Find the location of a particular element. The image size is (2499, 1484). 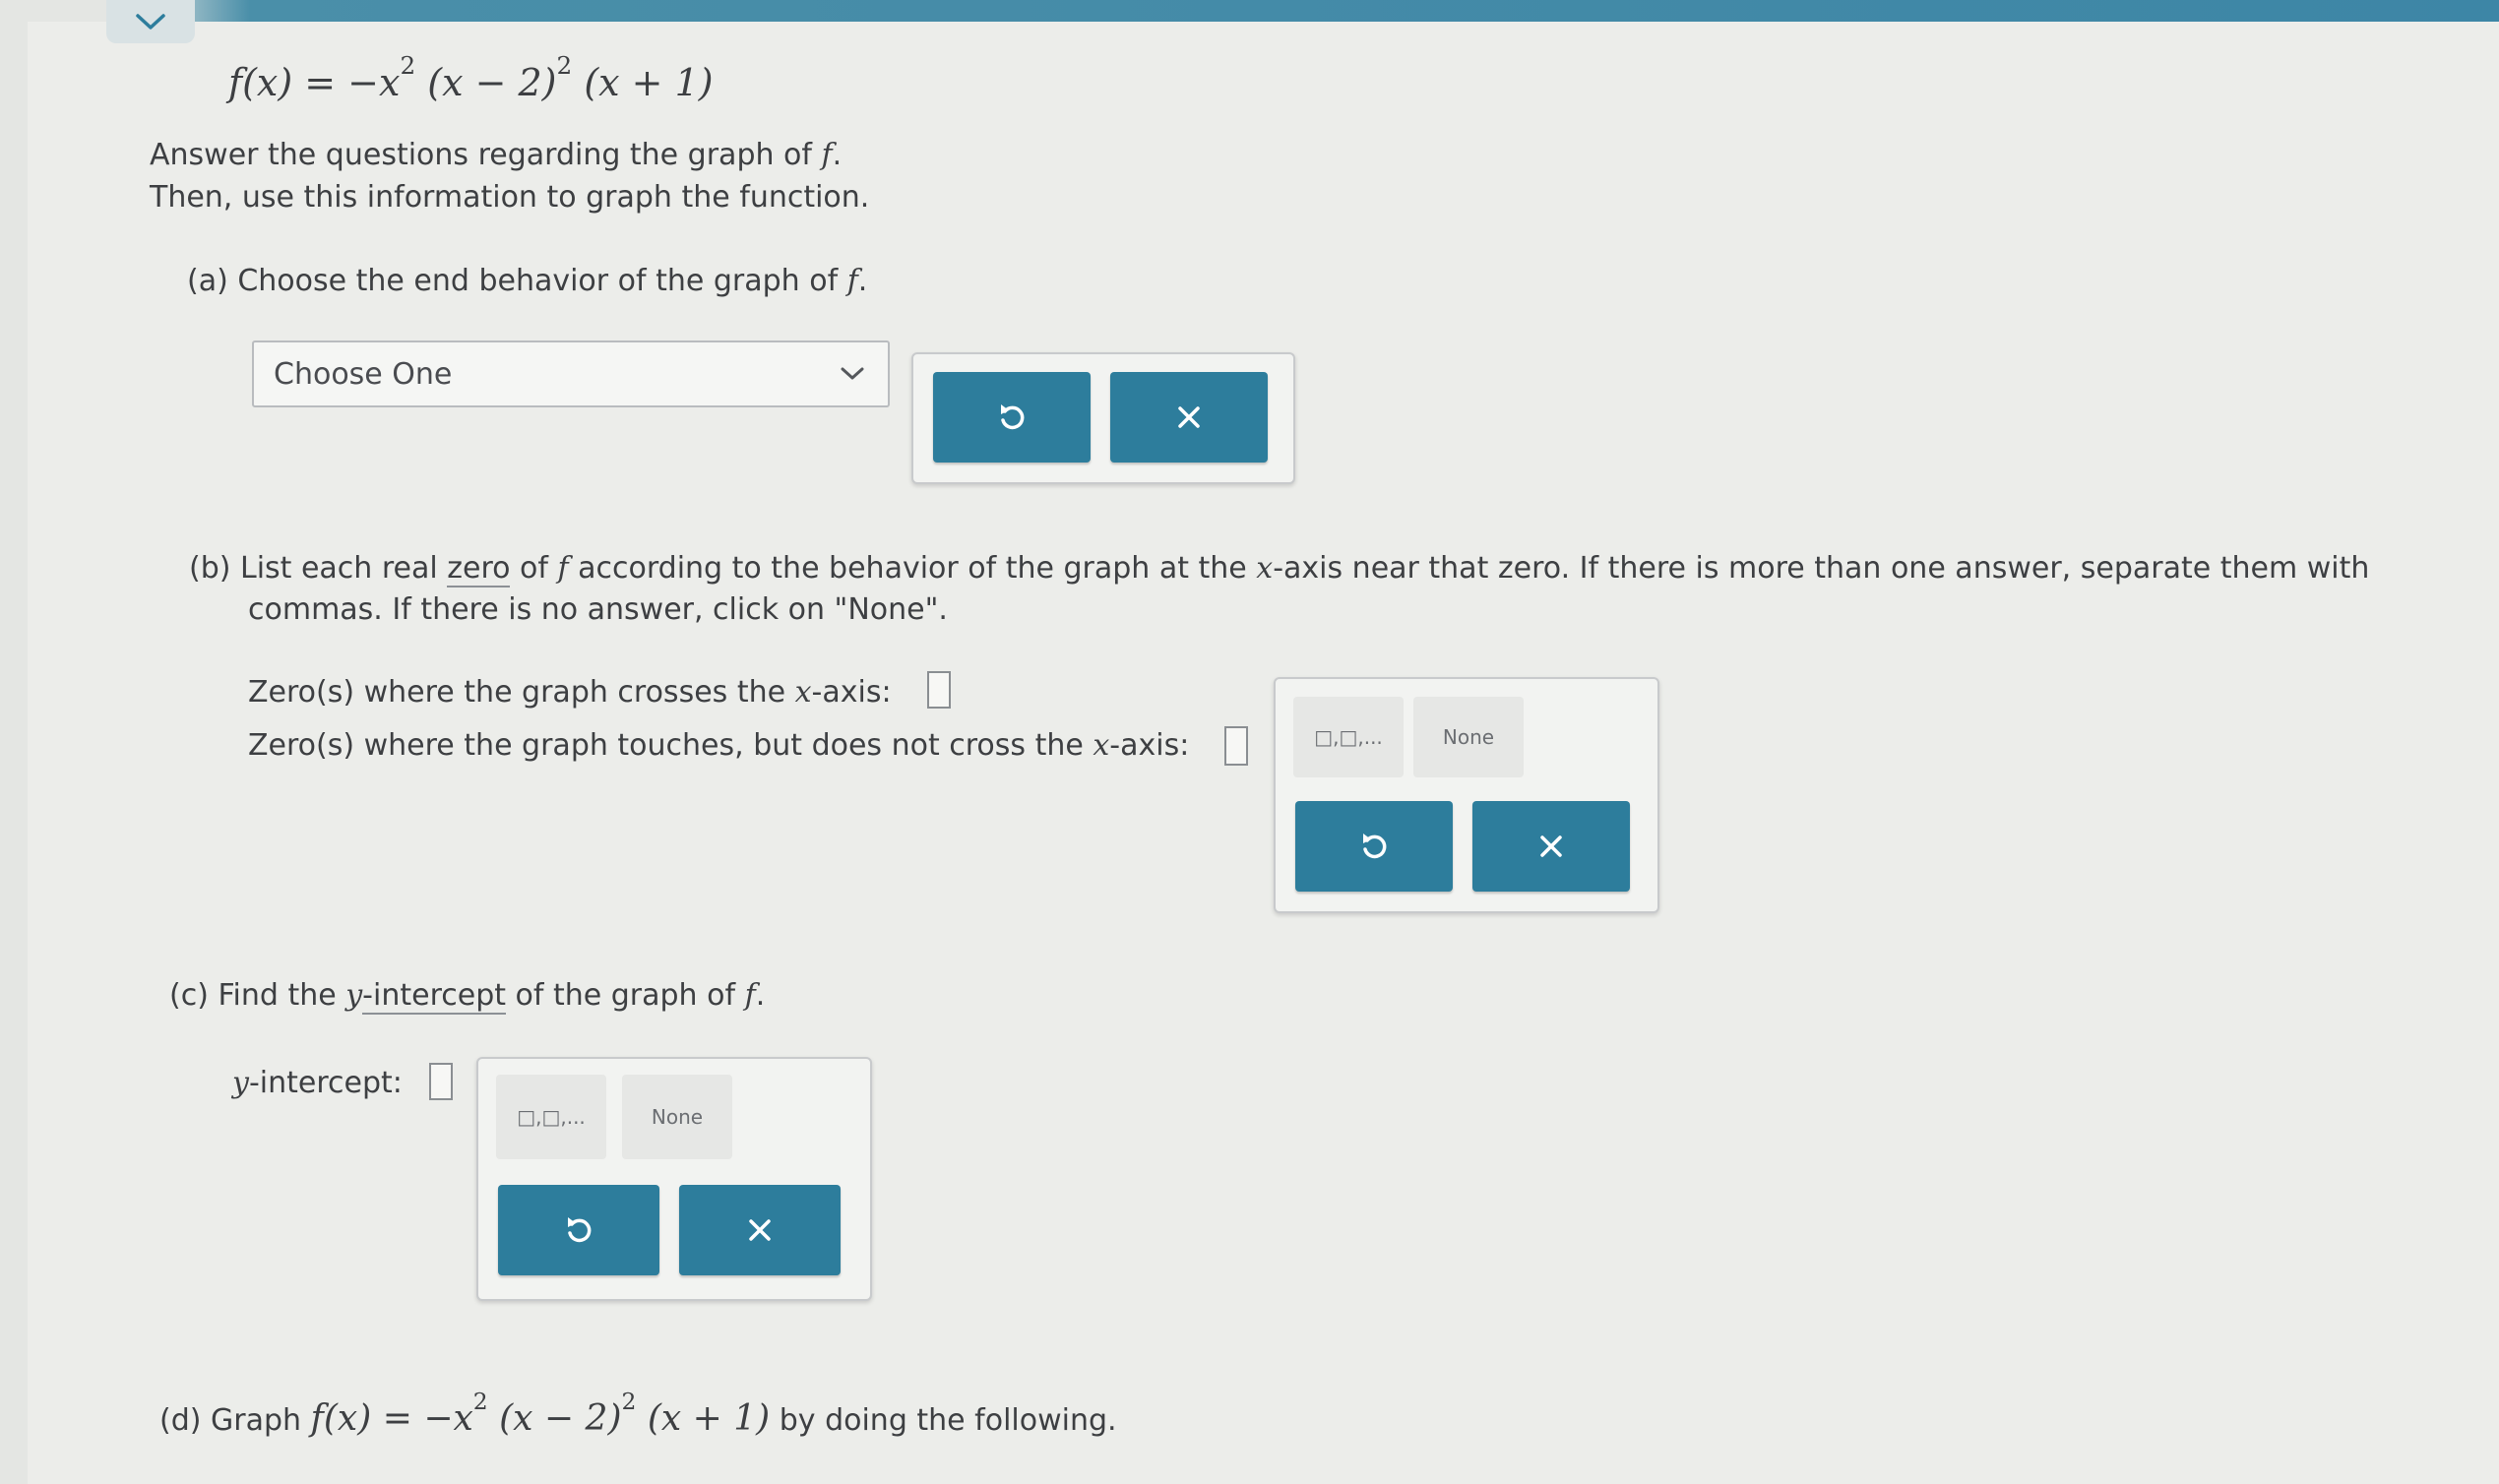

y-intercept-input is located at coordinates (441, 1082).